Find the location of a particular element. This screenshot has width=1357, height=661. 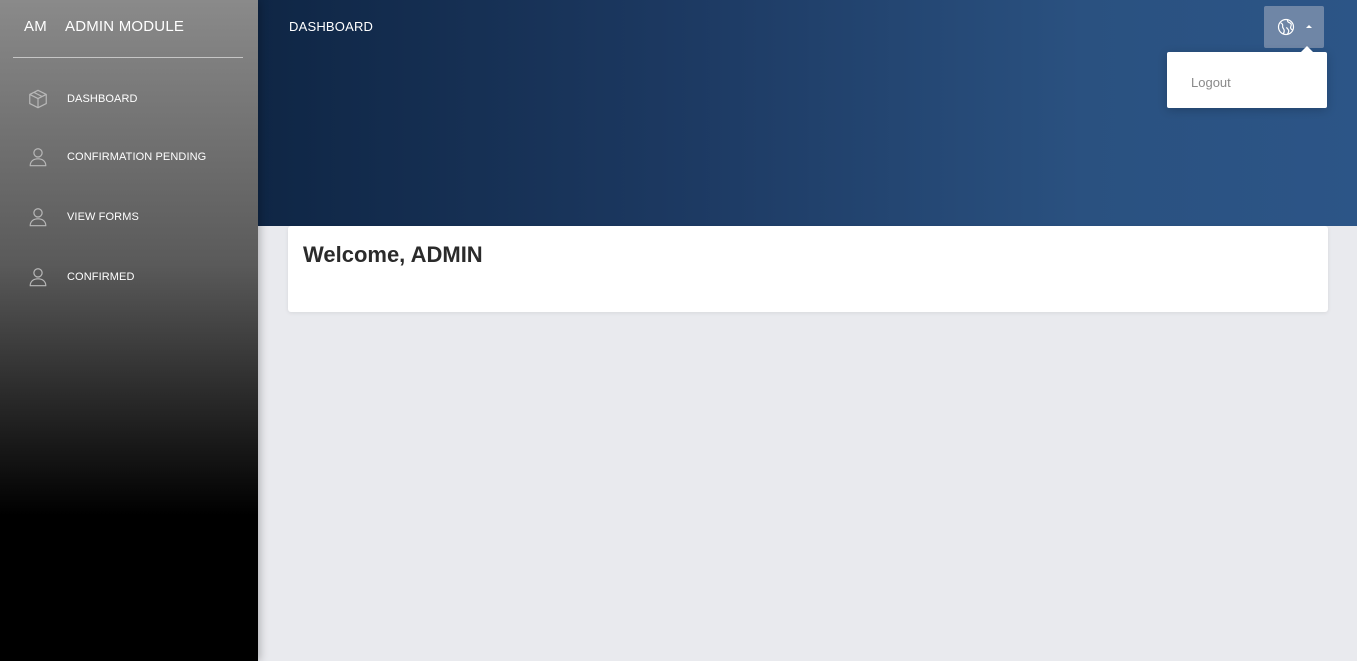

cube-icon is located at coordinates (38, 99).